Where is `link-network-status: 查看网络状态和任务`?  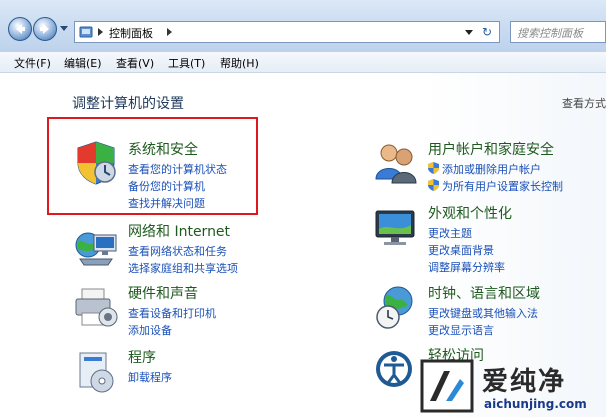
link-network-status: 查看网络状态和任务 is located at coordinates (177, 251).